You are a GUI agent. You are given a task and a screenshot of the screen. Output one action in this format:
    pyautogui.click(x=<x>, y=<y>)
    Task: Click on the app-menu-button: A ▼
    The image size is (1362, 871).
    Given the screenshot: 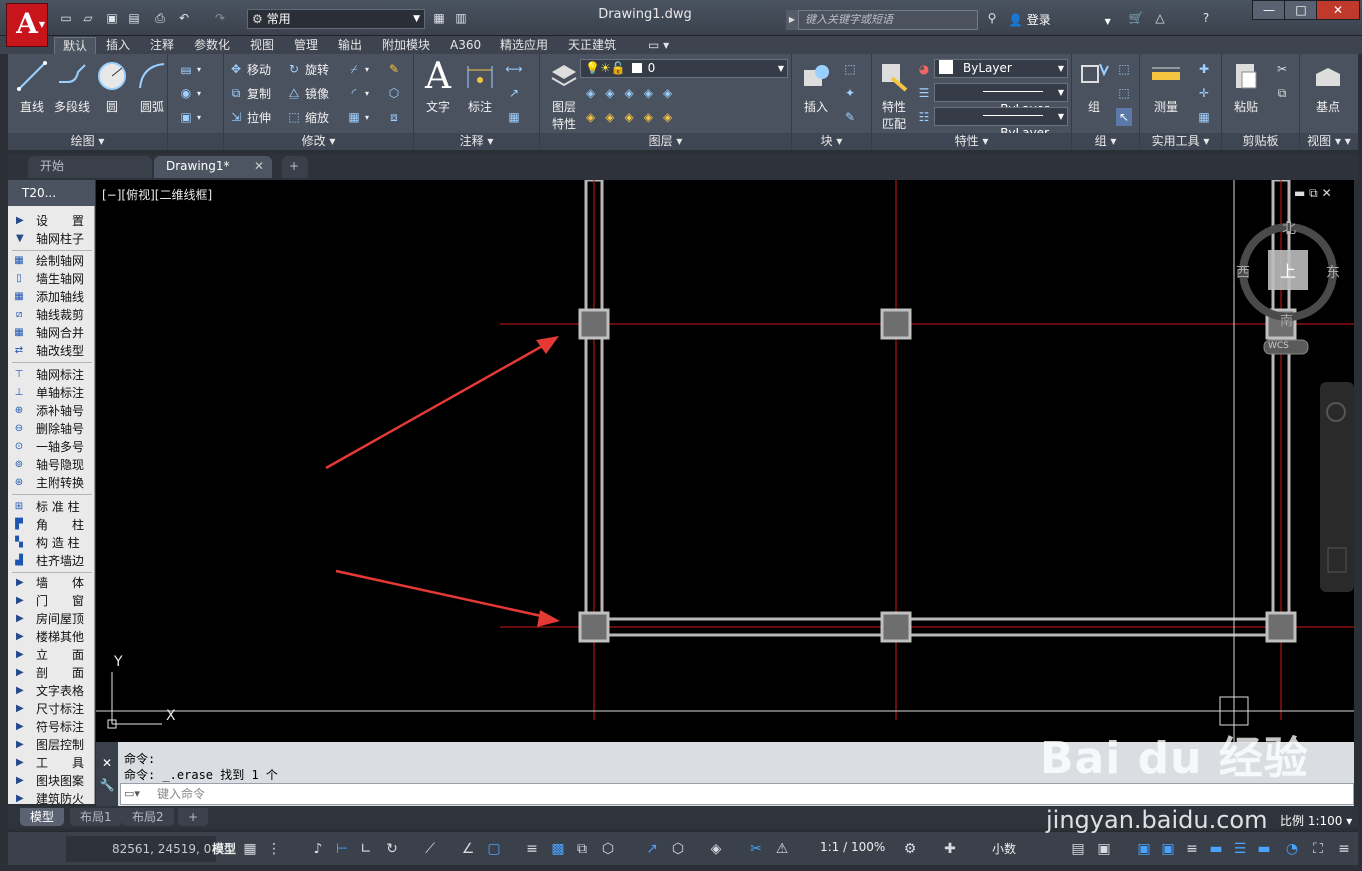 What is the action you would take?
    pyautogui.click(x=27, y=25)
    